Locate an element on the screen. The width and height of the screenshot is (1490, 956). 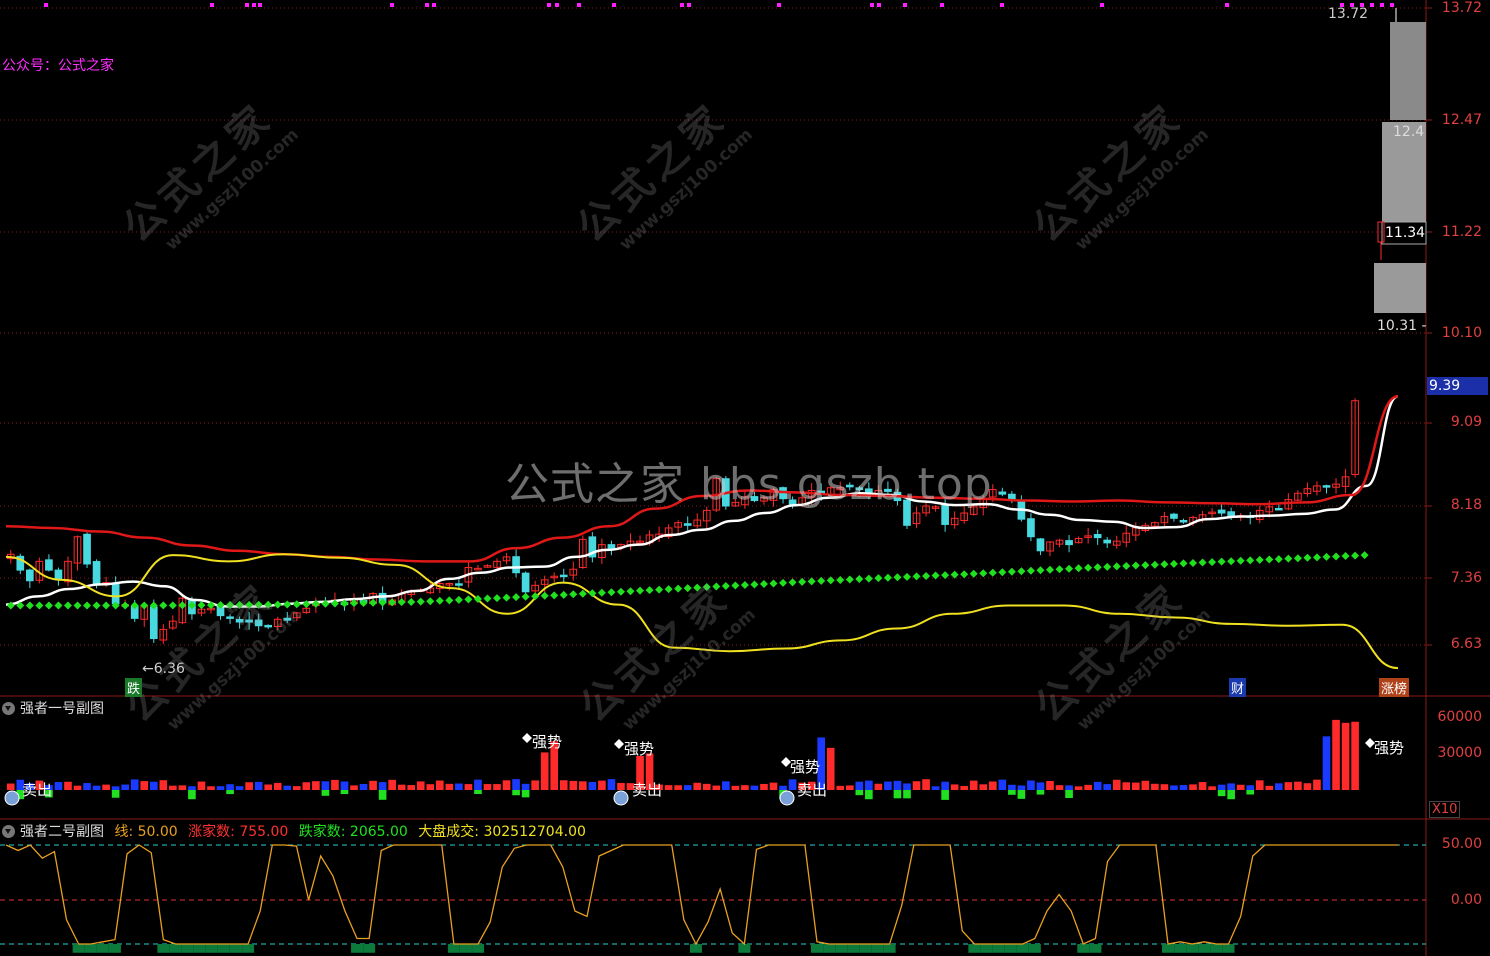
price-tick: 9.09 is located at coordinates (1466, 422).